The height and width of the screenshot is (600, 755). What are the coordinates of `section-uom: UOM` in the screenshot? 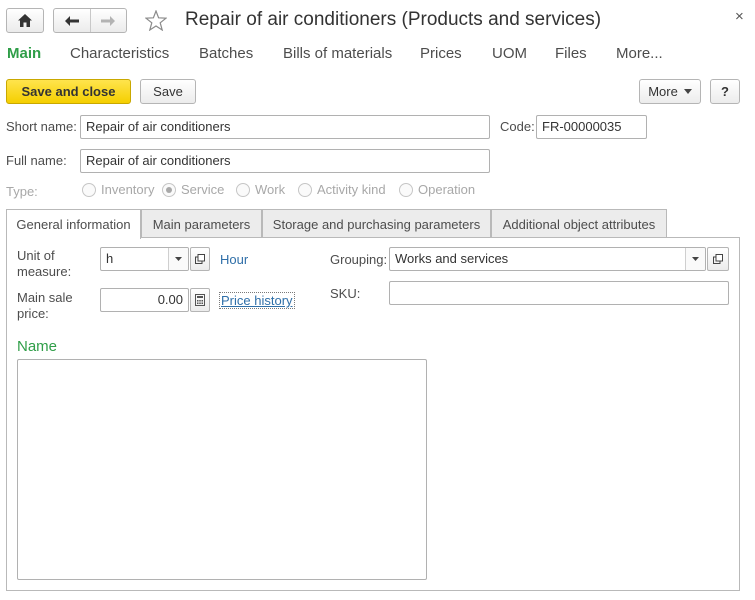 It's located at (509, 53).